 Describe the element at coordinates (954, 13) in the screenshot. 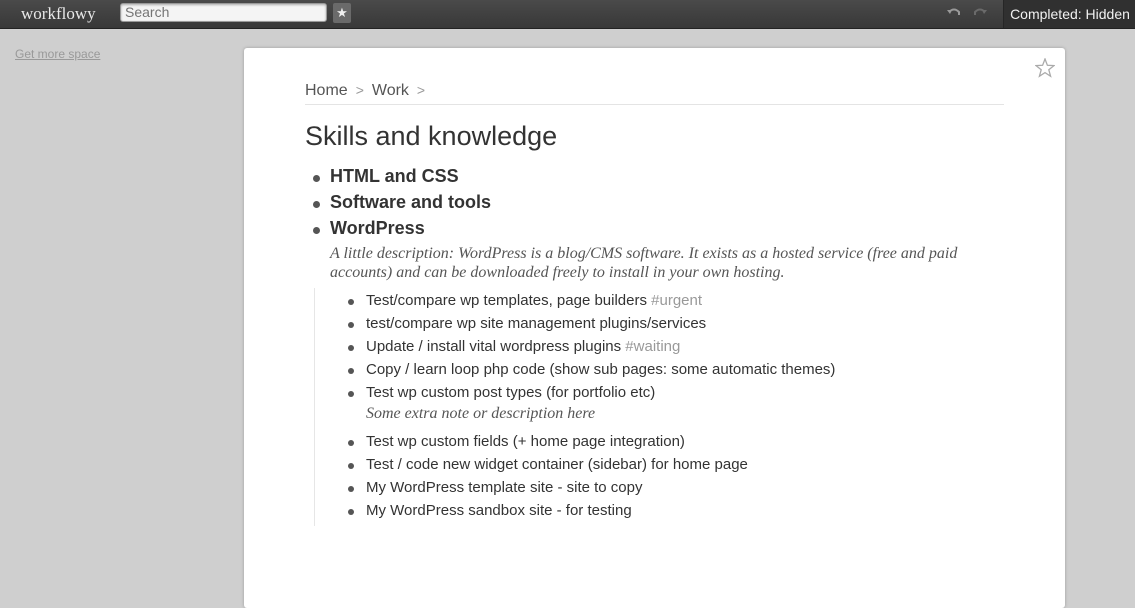

I see `undo-icon` at that location.